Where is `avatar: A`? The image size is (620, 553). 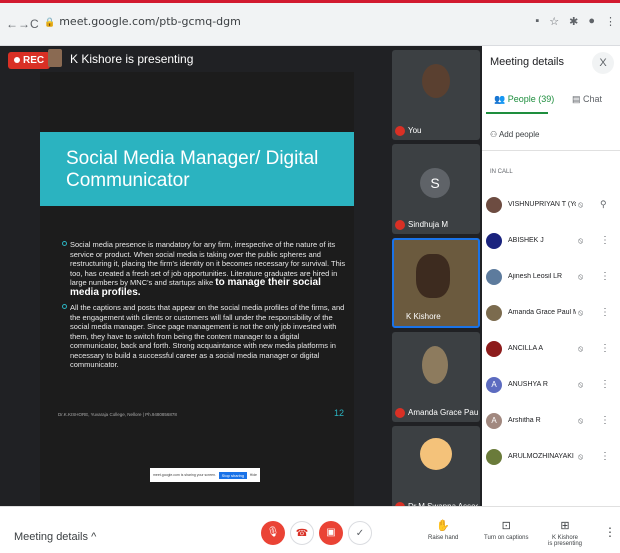 avatar: A is located at coordinates (494, 421).